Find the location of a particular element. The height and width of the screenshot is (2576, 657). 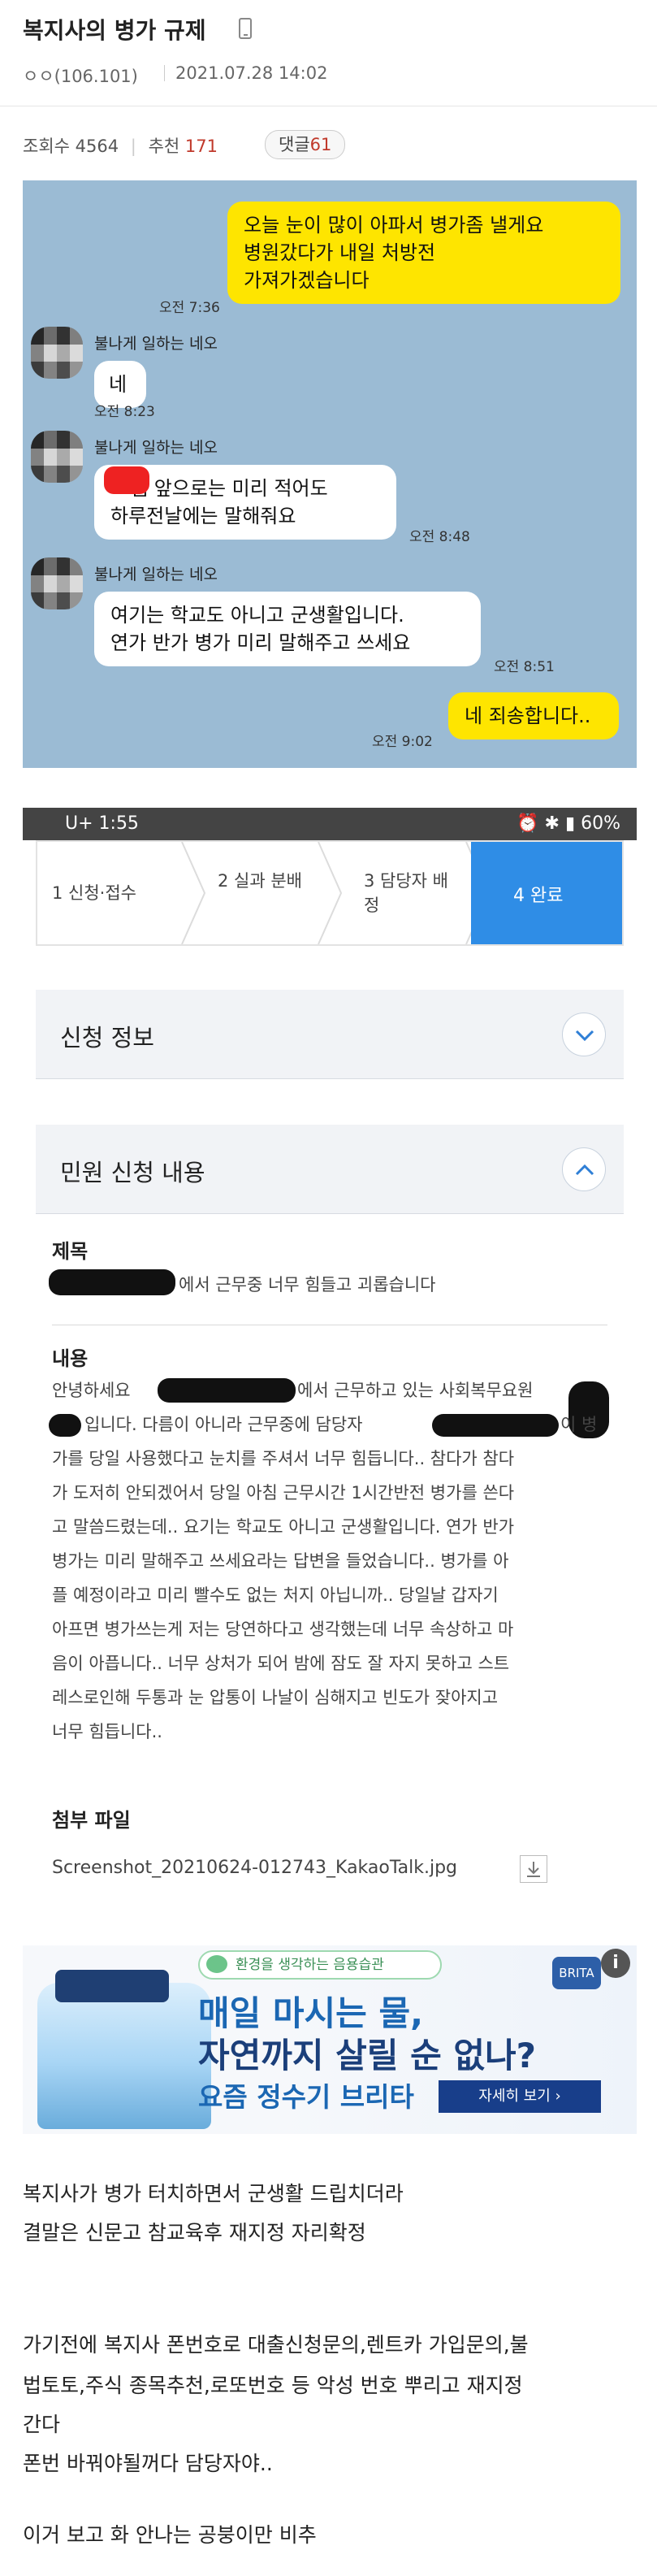

content-line: 아프면 병가쓰는게 저는 당연하다고 생각했는데 너무 속상하고 마 is located at coordinates (283, 1629).